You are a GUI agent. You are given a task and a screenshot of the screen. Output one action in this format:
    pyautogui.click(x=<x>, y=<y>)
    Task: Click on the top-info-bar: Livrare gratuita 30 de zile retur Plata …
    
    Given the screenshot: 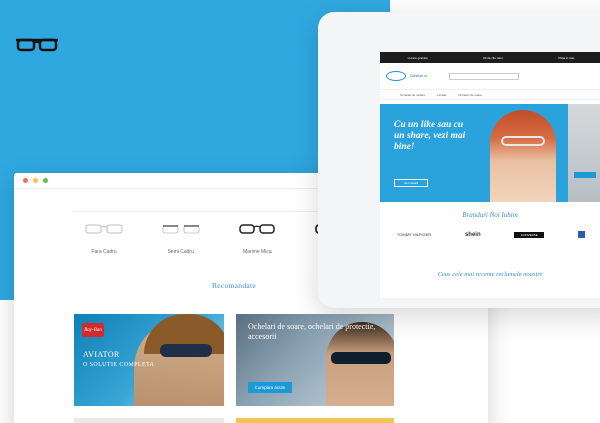 What is the action you would take?
    pyautogui.click(x=490, y=57)
    